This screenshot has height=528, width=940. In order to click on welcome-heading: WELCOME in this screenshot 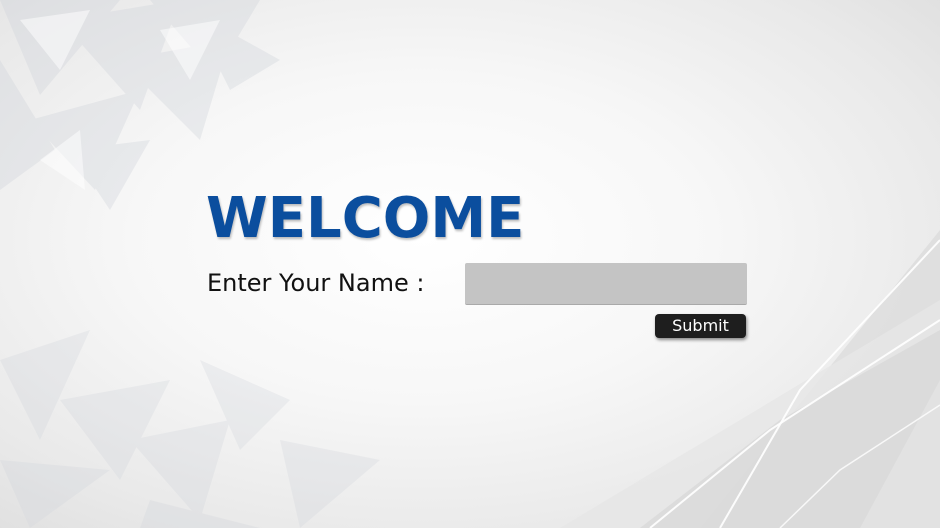, I will do `click(365, 218)`.